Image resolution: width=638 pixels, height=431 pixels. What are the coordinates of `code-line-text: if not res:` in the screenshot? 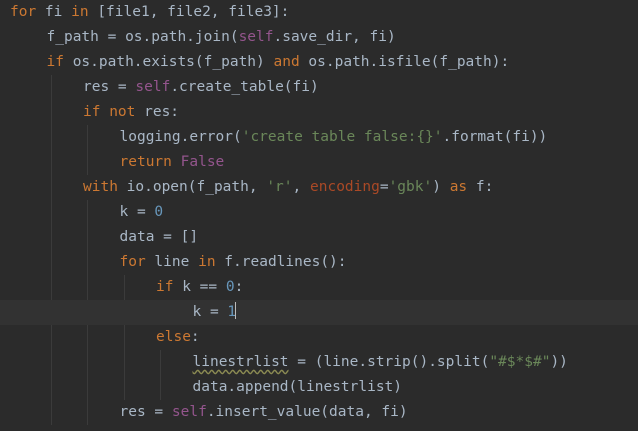 It's located at (131, 112).